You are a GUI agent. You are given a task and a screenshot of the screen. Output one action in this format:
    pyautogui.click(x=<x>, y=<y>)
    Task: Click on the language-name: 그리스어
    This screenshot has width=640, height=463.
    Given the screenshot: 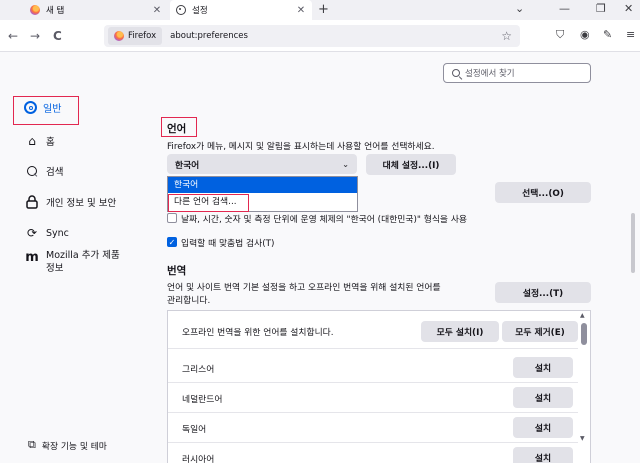 What is the action you would take?
    pyautogui.click(x=198, y=370)
    